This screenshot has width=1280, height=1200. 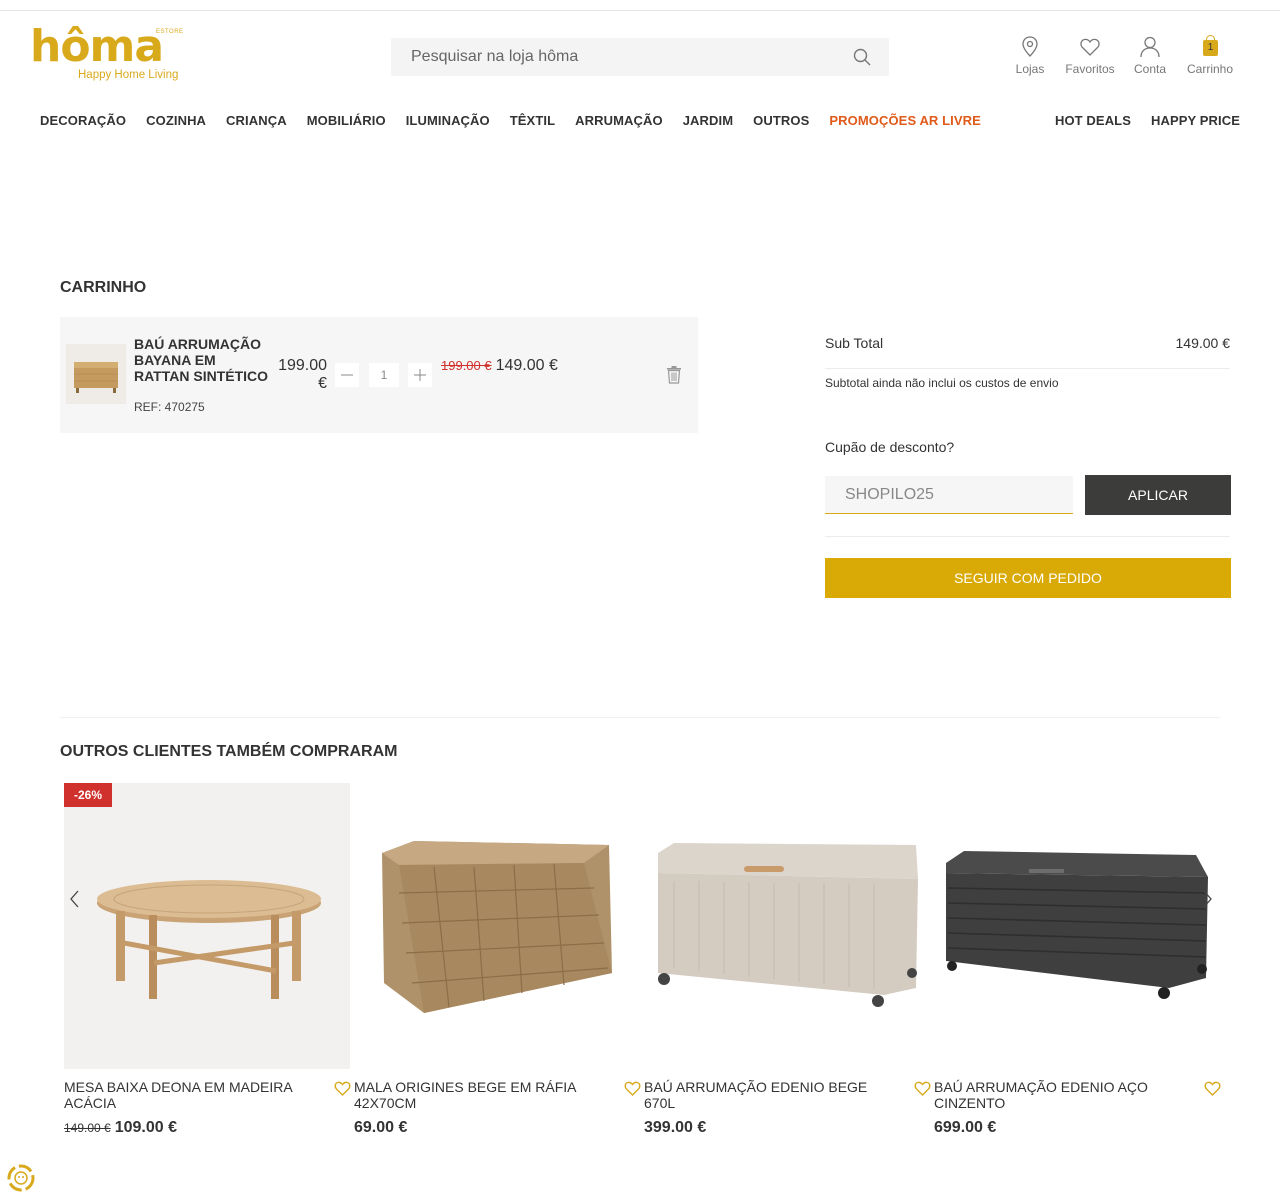 What do you see at coordinates (128, 75) in the screenshot?
I see `logo-tagline: Happy Home Living` at bounding box center [128, 75].